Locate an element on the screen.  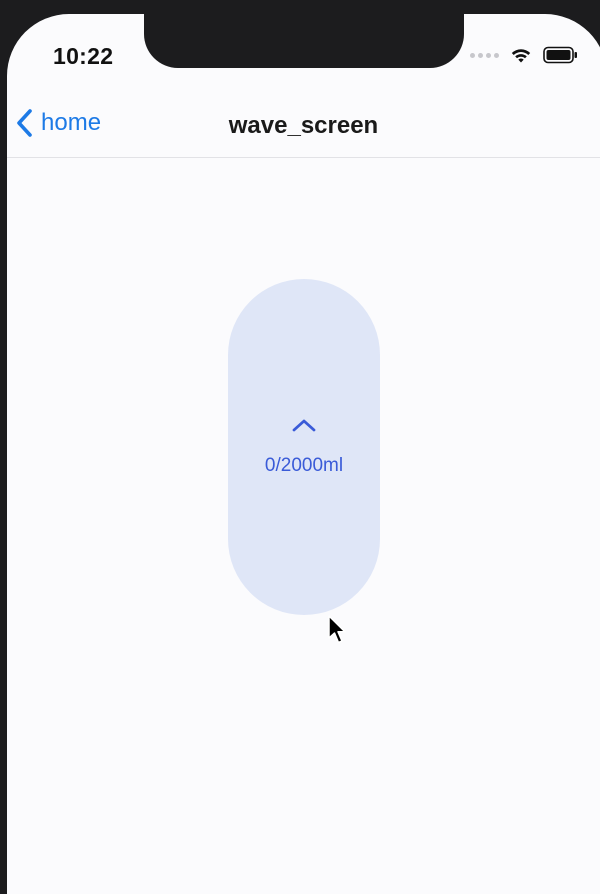
status-icons is located at coordinates (524, 55).